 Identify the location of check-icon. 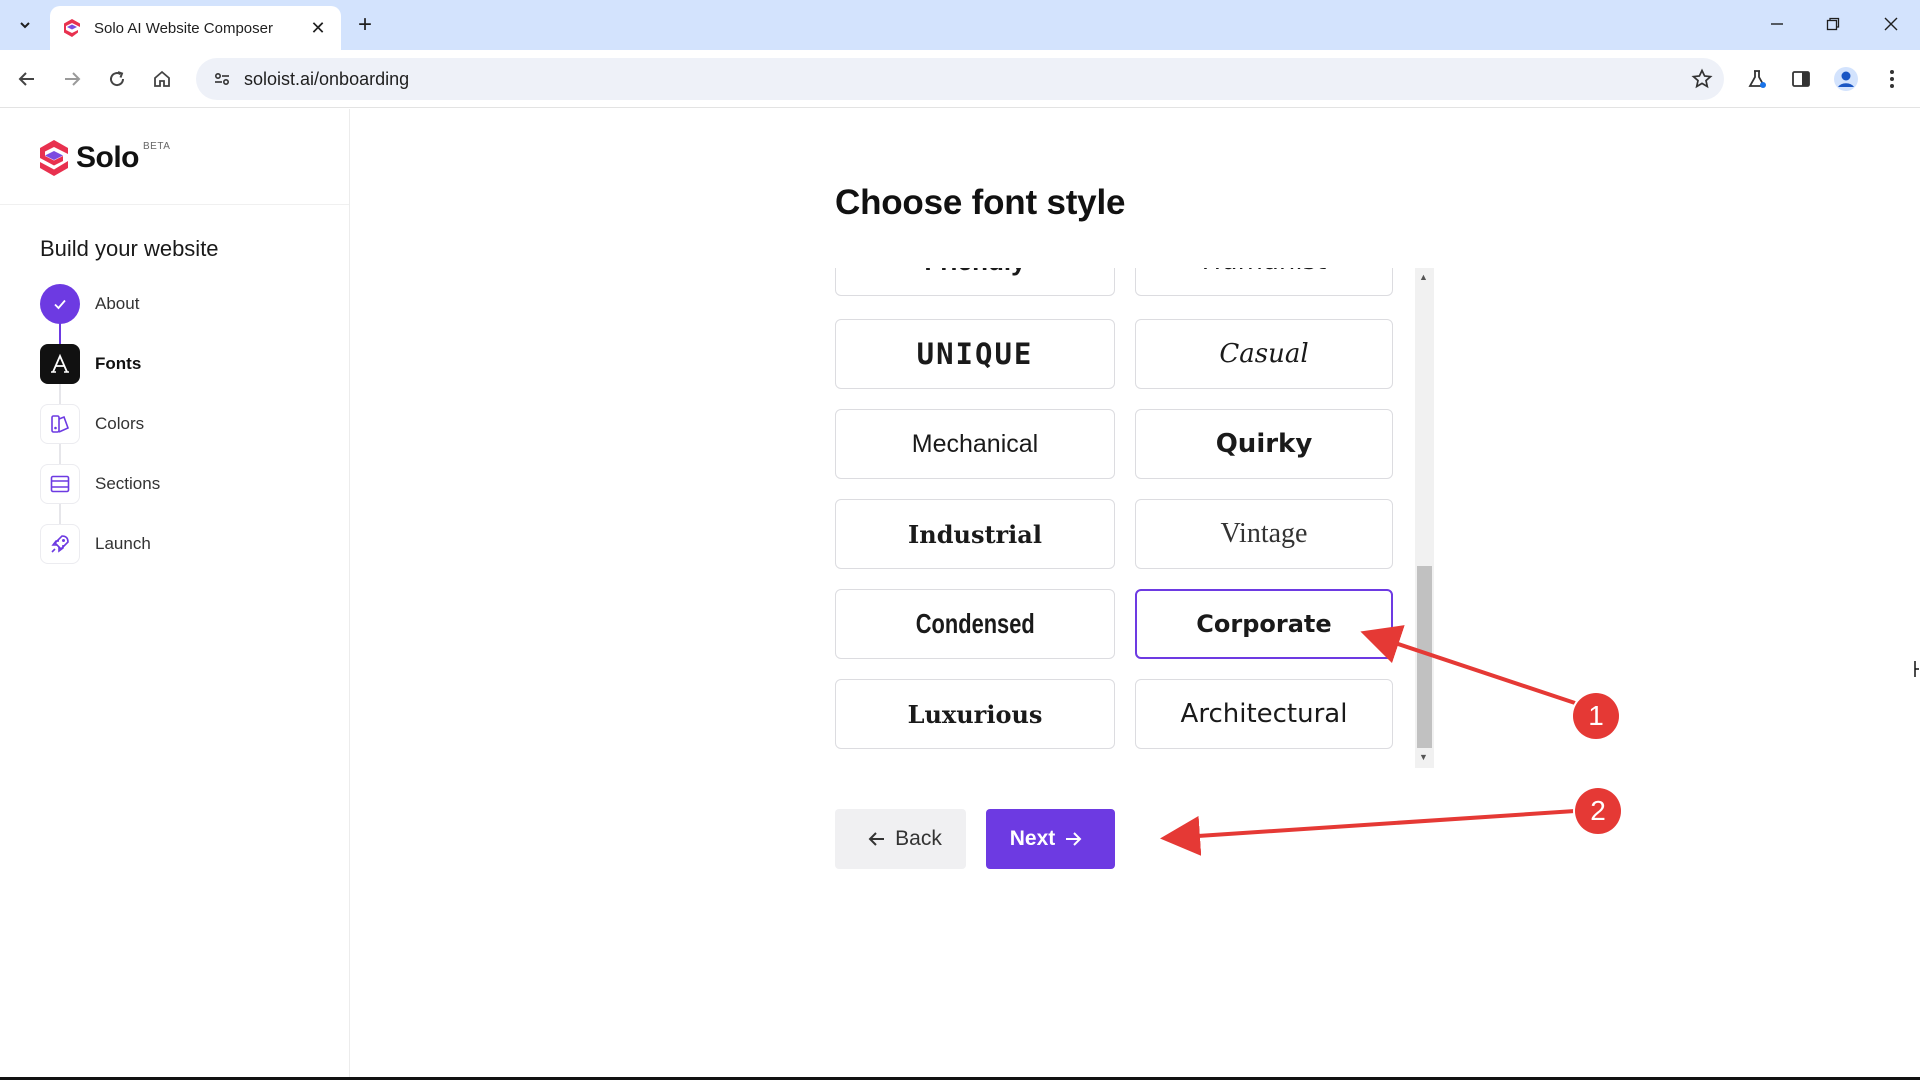
(60, 304).